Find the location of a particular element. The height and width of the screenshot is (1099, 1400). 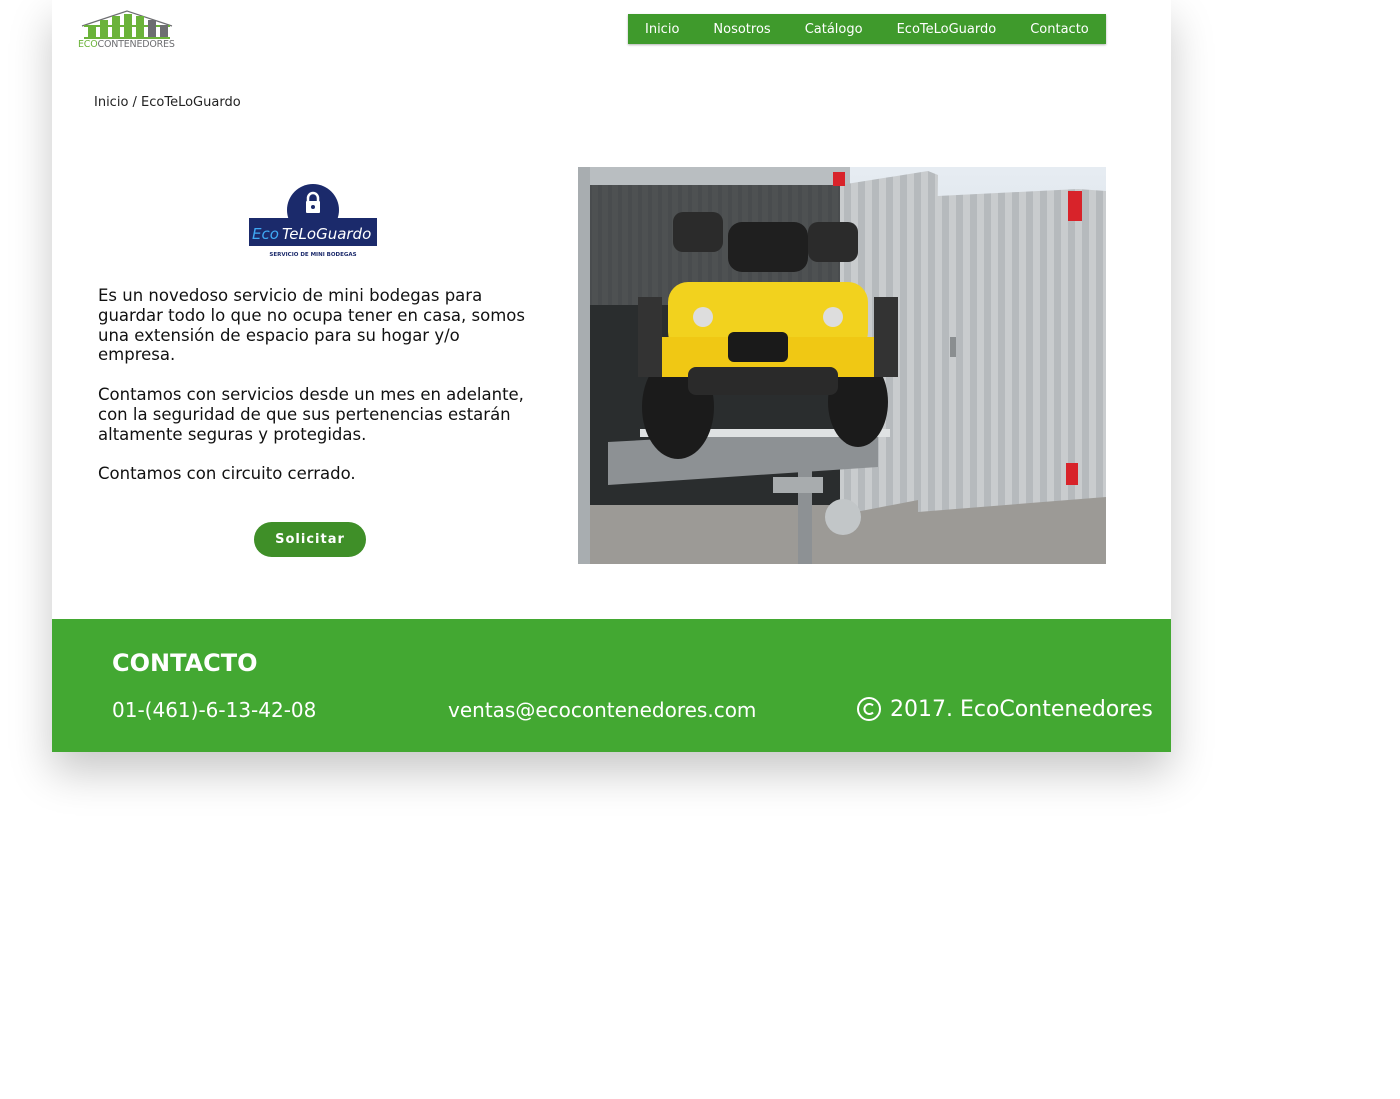

brand-name-text: TeLoGuardo is located at coordinates (326, 234).